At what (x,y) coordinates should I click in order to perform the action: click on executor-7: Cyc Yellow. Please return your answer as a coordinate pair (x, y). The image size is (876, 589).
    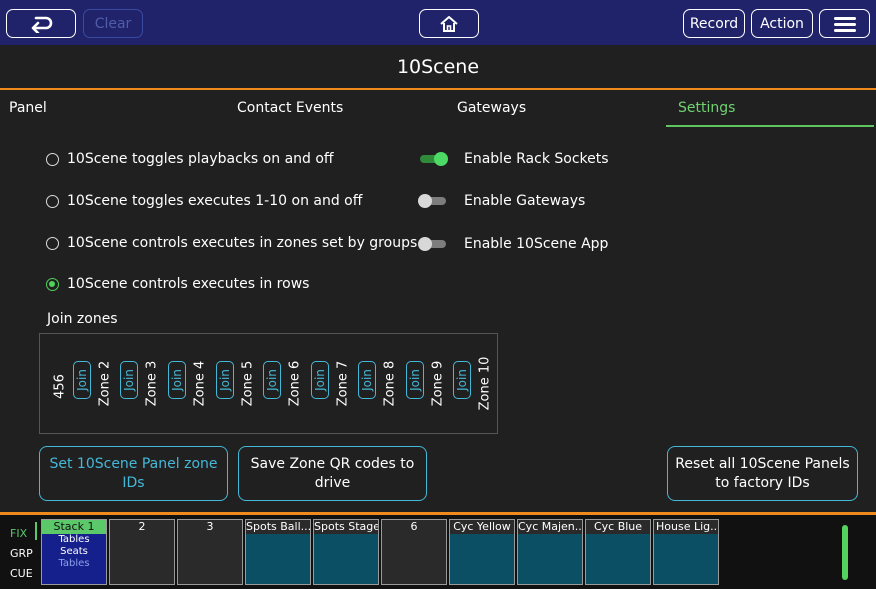
    Looking at the image, I should click on (482, 552).